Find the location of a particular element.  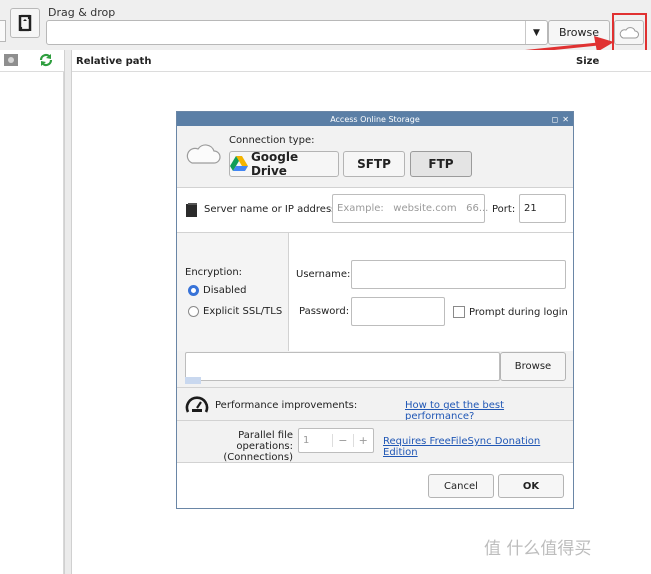

donation-link: Requires FreeFileSync Donation Edition is located at coordinates (478, 447).